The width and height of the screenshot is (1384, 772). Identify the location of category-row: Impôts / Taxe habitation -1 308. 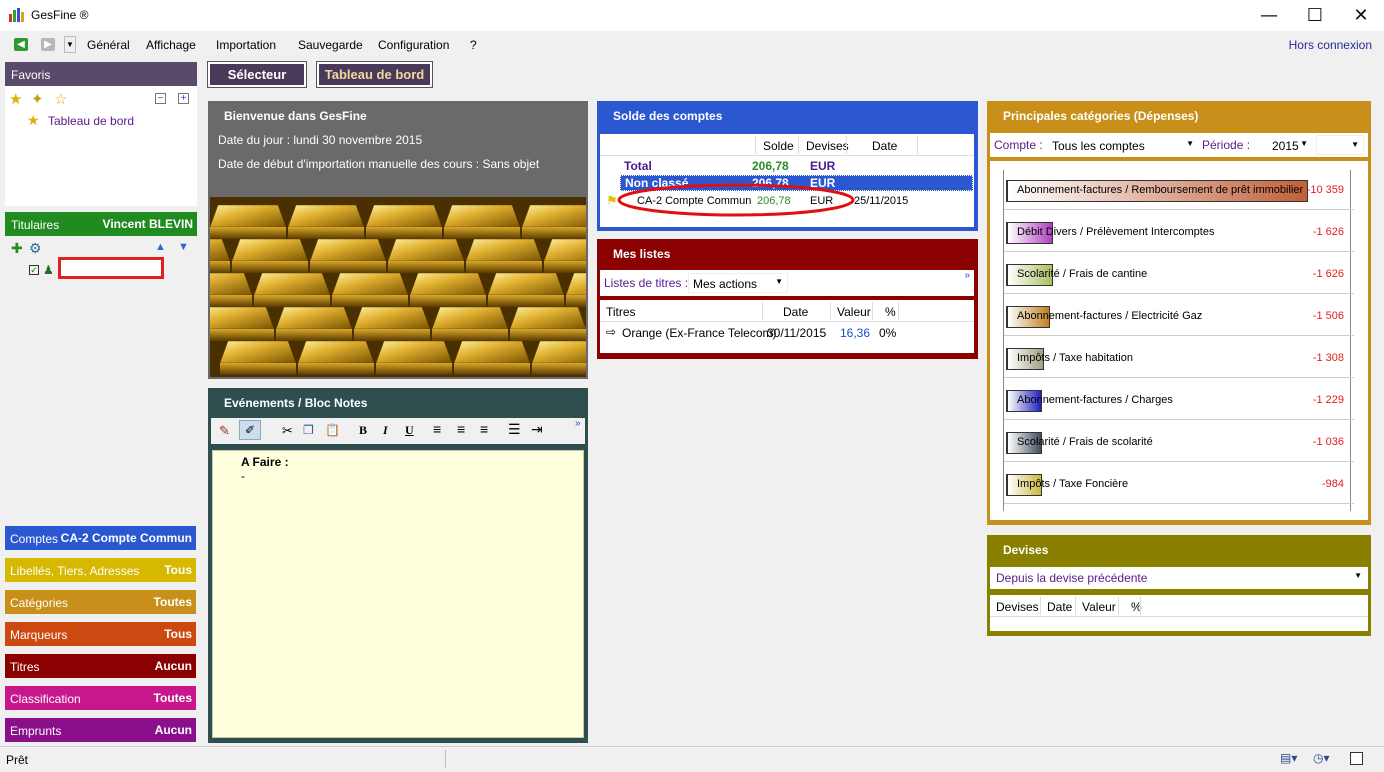
(1179, 357).